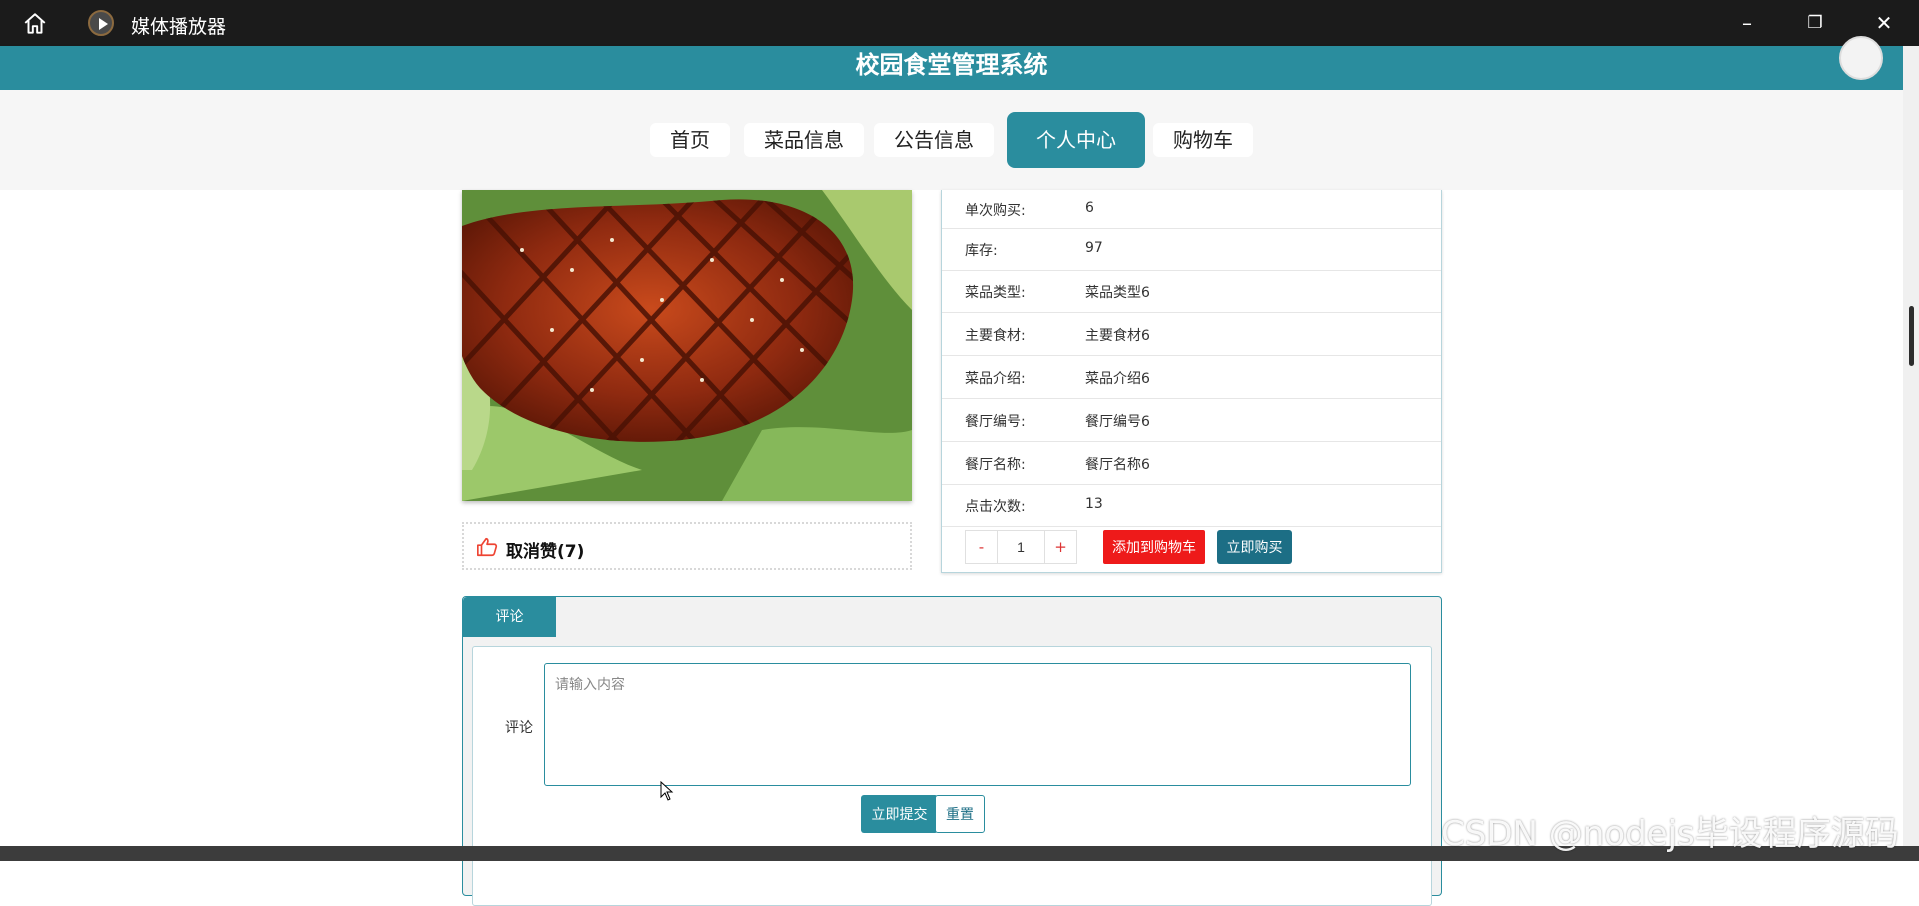  I want to click on submit-button: 立即提交, so click(899, 814).